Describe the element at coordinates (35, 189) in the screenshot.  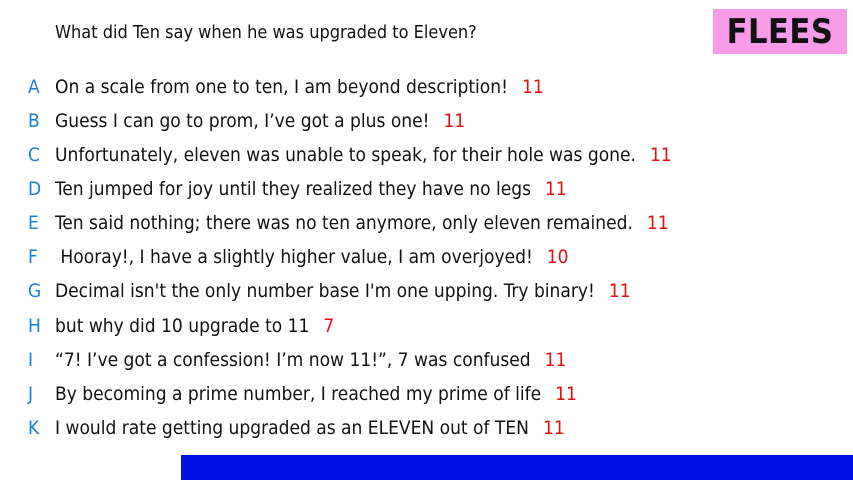
I see `answer-letter: D` at that location.